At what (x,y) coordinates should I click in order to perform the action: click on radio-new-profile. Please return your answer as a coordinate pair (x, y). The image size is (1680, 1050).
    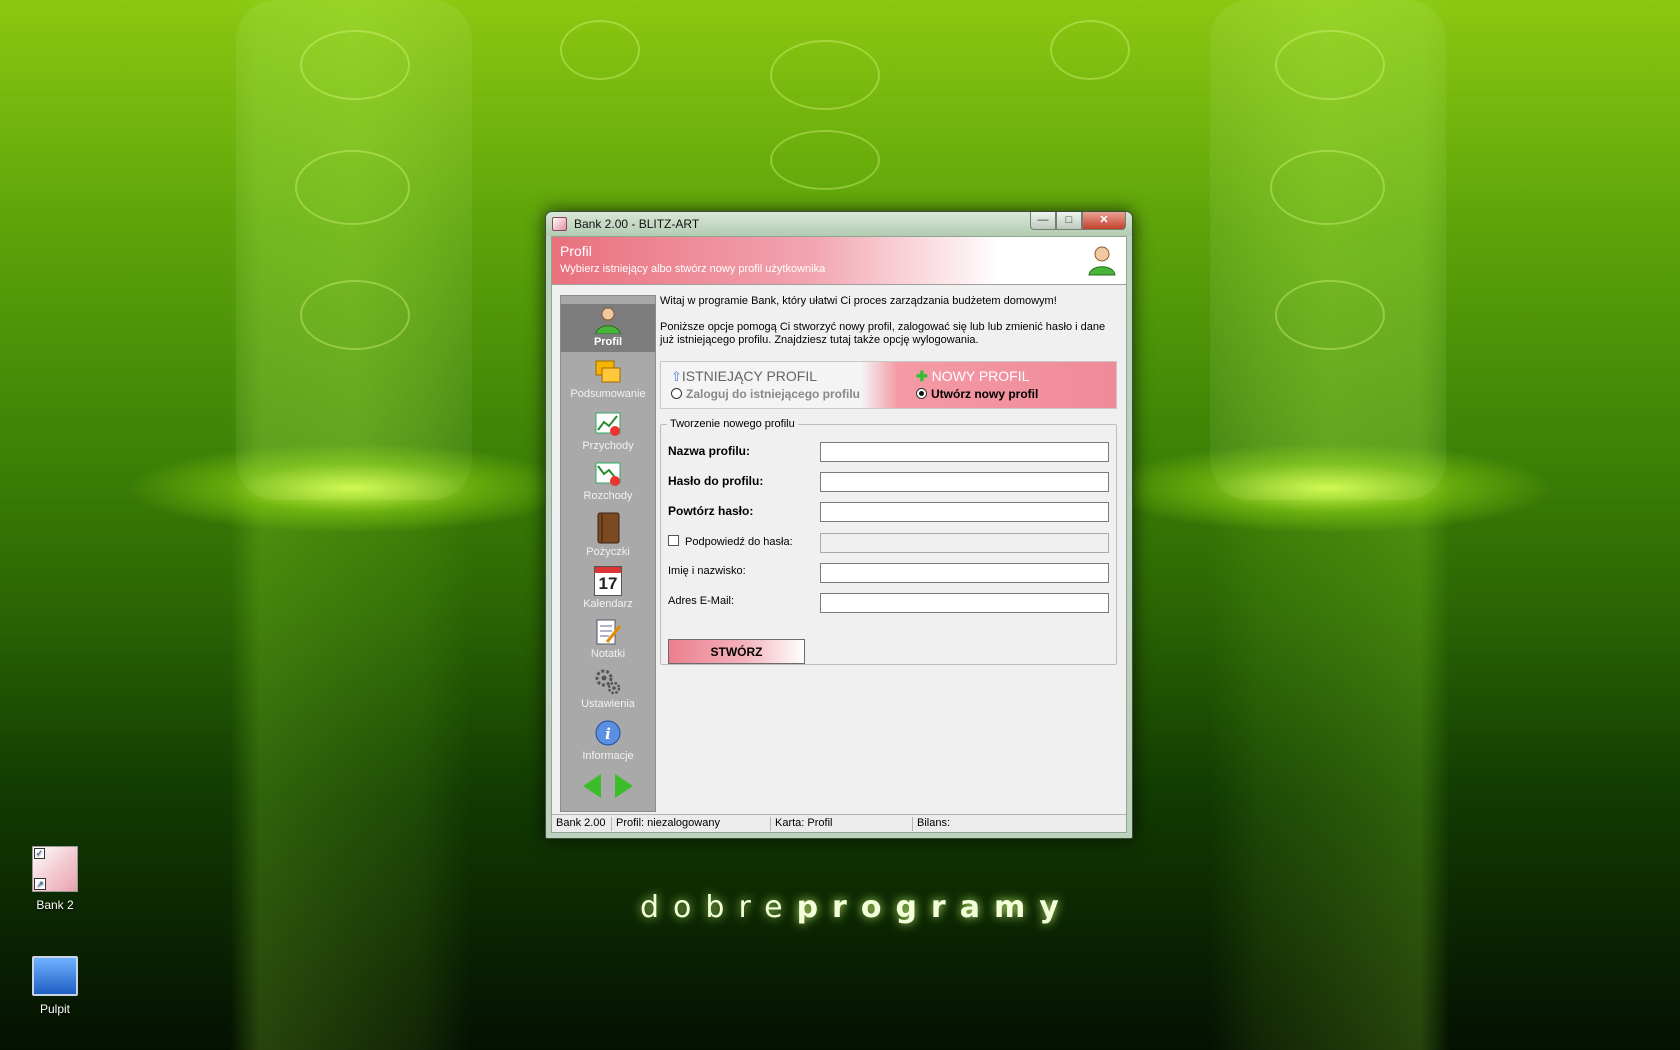
    Looking at the image, I should click on (921, 393).